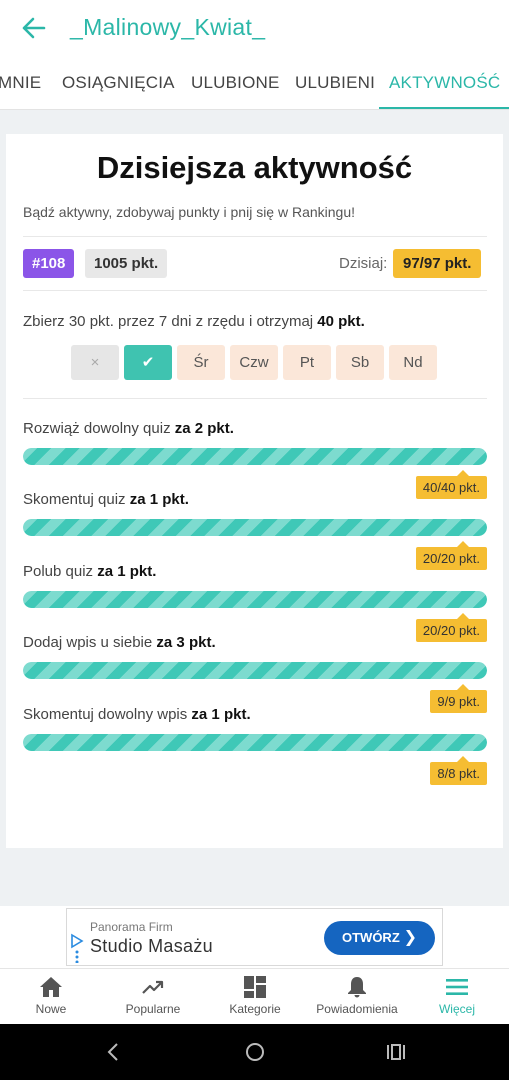 Image resolution: width=509 pixels, height=1080 pixels. I want to click on chevron-right-icon: ❯, so click(410, 937).